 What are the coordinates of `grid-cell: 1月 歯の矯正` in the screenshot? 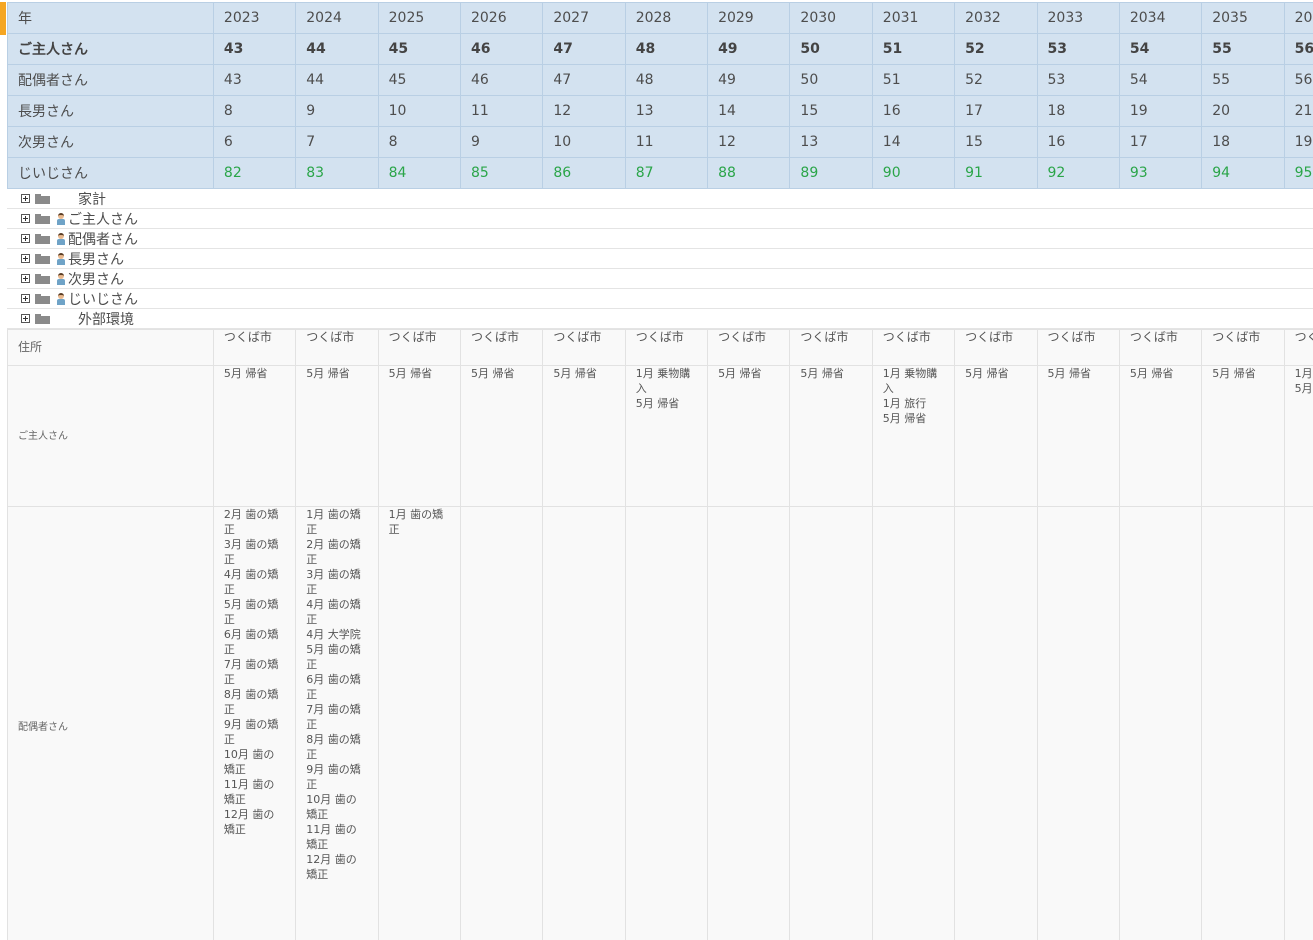 It's located at (419, 723).